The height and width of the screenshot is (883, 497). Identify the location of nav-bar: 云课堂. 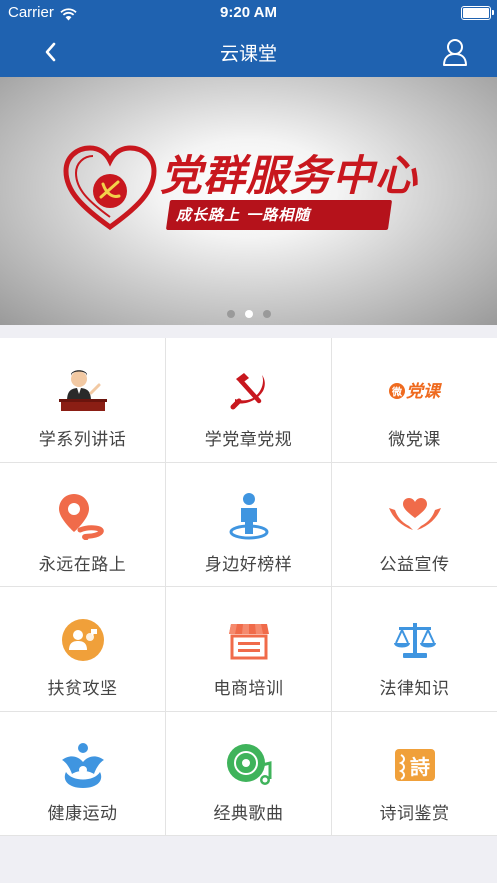
(248, 52).